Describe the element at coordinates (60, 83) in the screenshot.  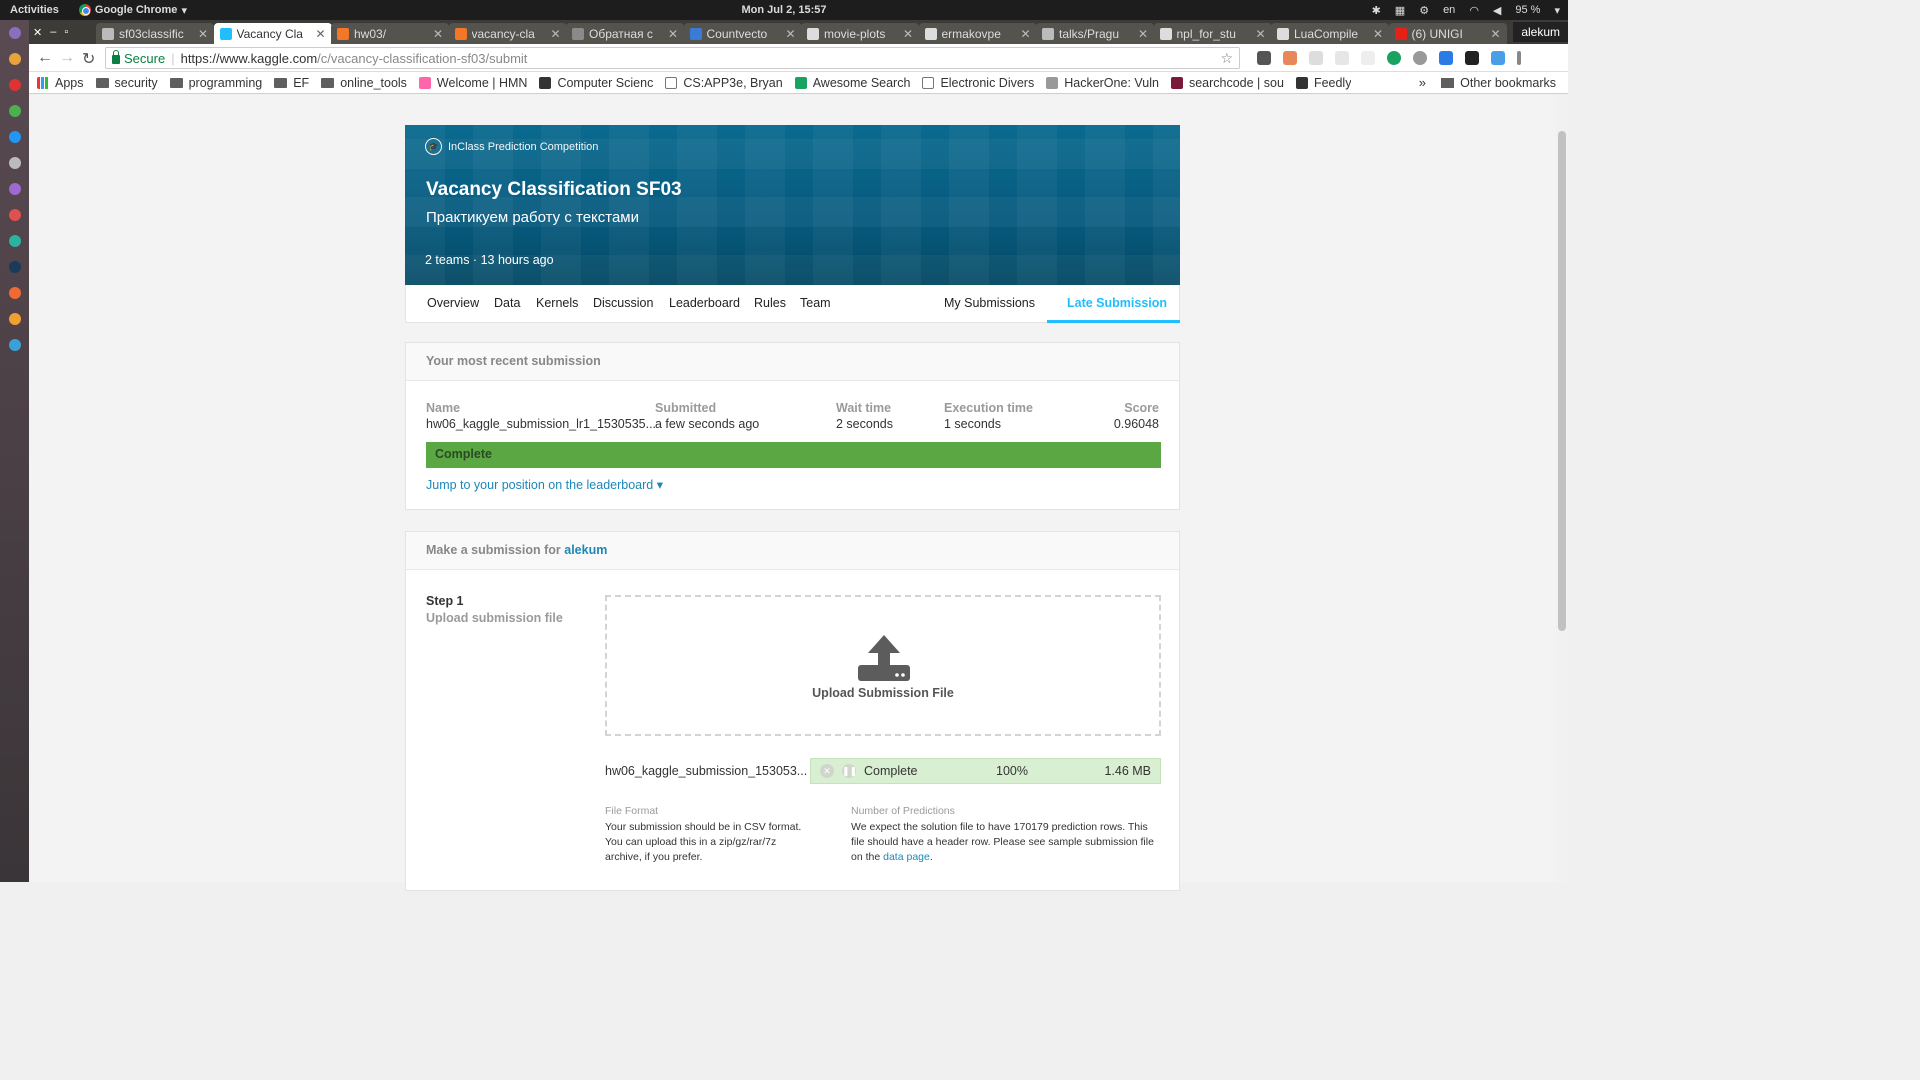
I see `bookmark-item: Apps` at that location.